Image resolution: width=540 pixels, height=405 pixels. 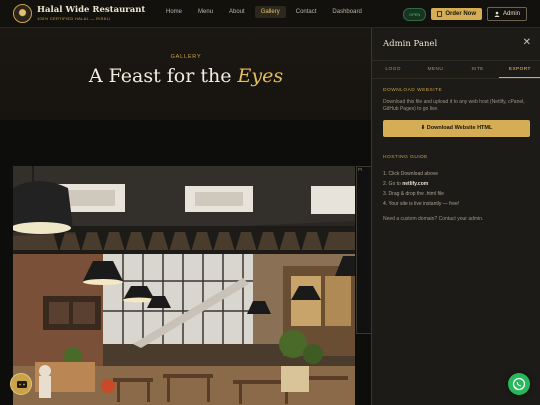 What do you see at coordinates (414, 14) in the screenshot?
I see `open-status-badge: OPEN` at bounding box center [414, 14].